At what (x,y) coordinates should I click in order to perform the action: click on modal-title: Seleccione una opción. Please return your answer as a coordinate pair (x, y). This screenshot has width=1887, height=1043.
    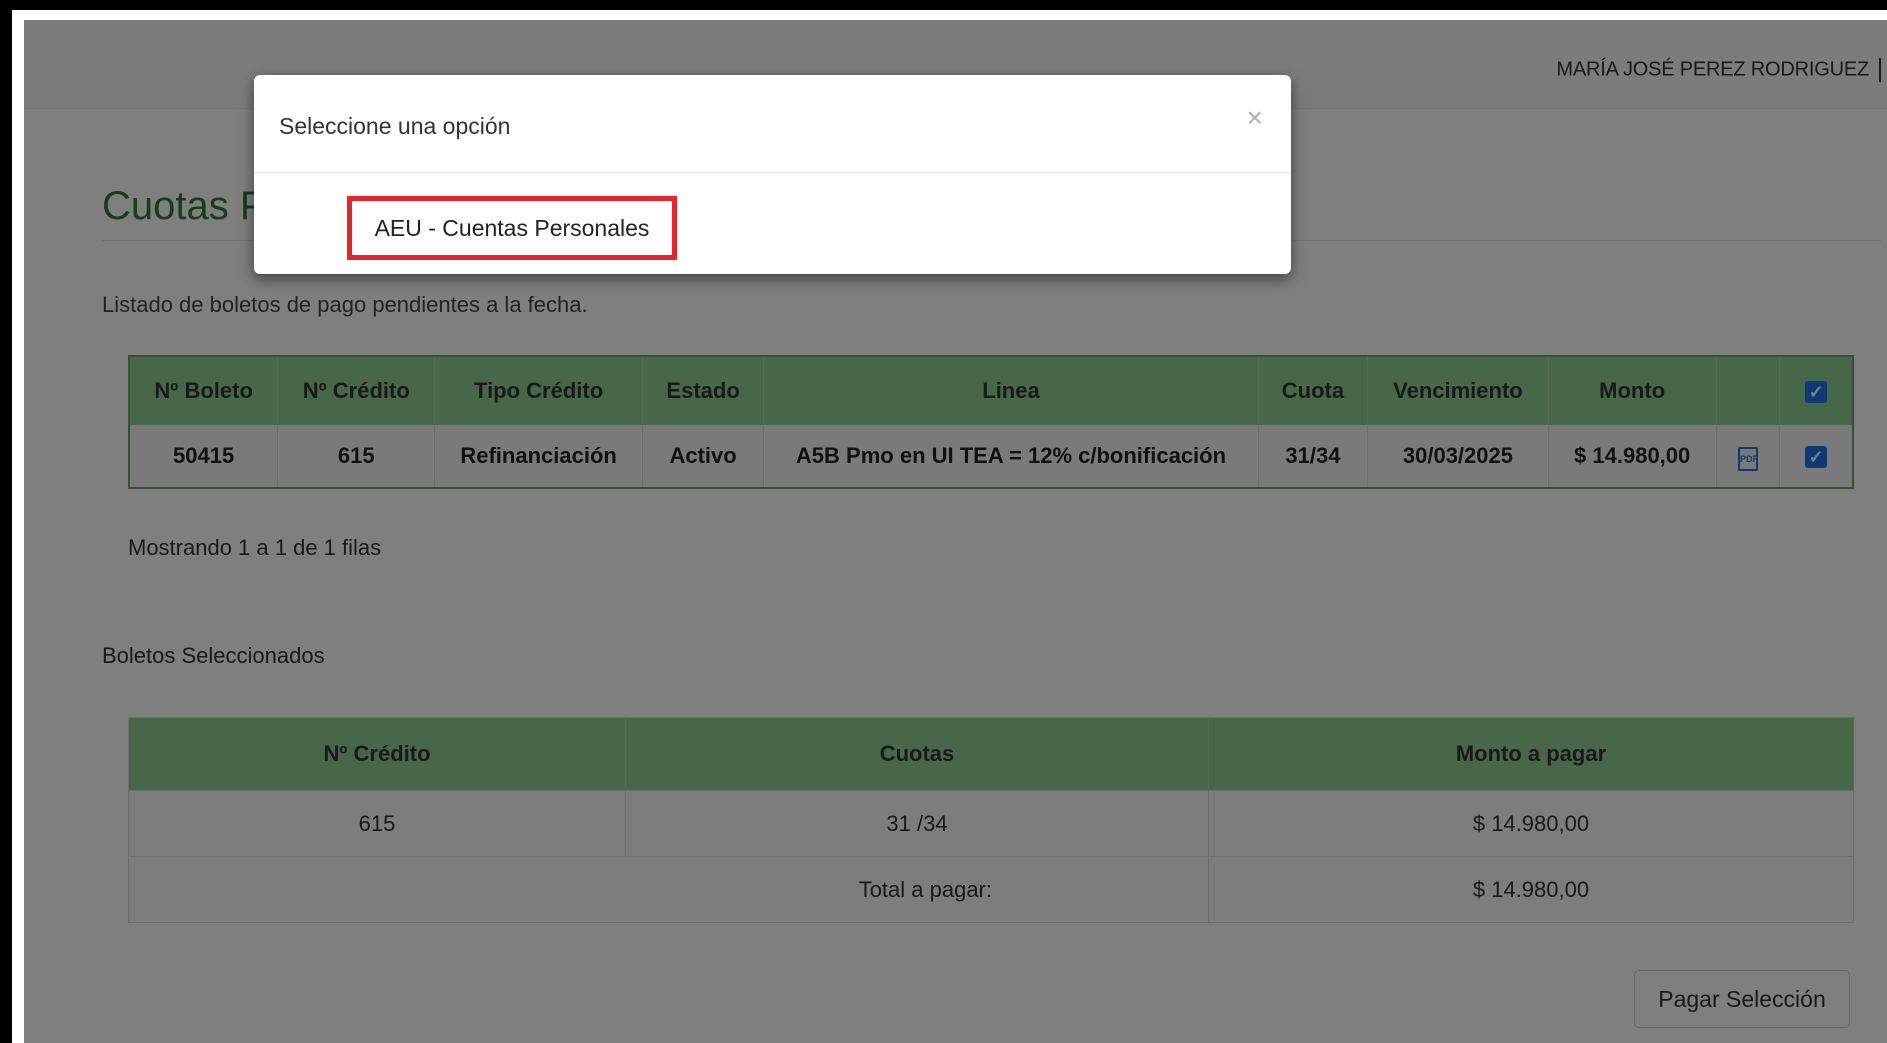
    Looking at the image, I should click on (395, 126).